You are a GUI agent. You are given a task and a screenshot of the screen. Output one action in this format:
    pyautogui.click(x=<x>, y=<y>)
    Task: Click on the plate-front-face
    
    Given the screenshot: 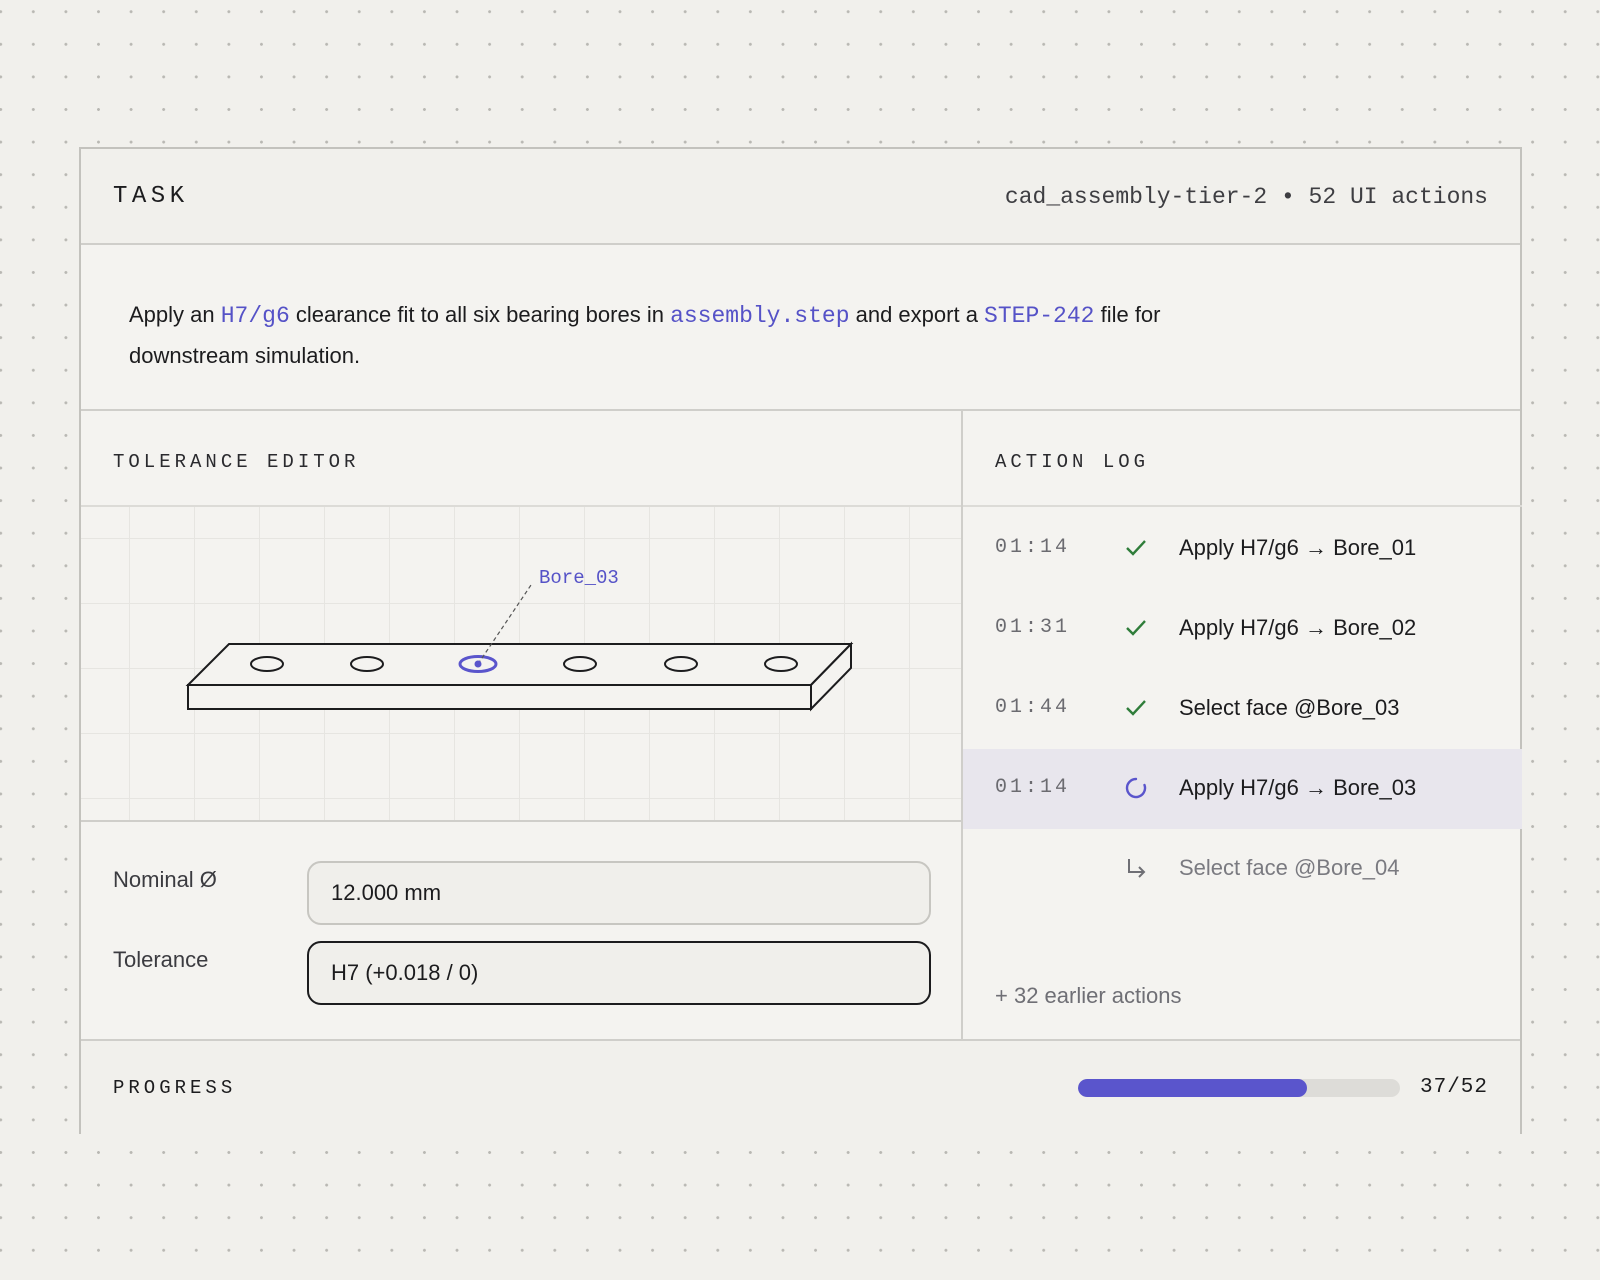 What is the action you would take?
    pyautogui.click(x=499, y=697)
    